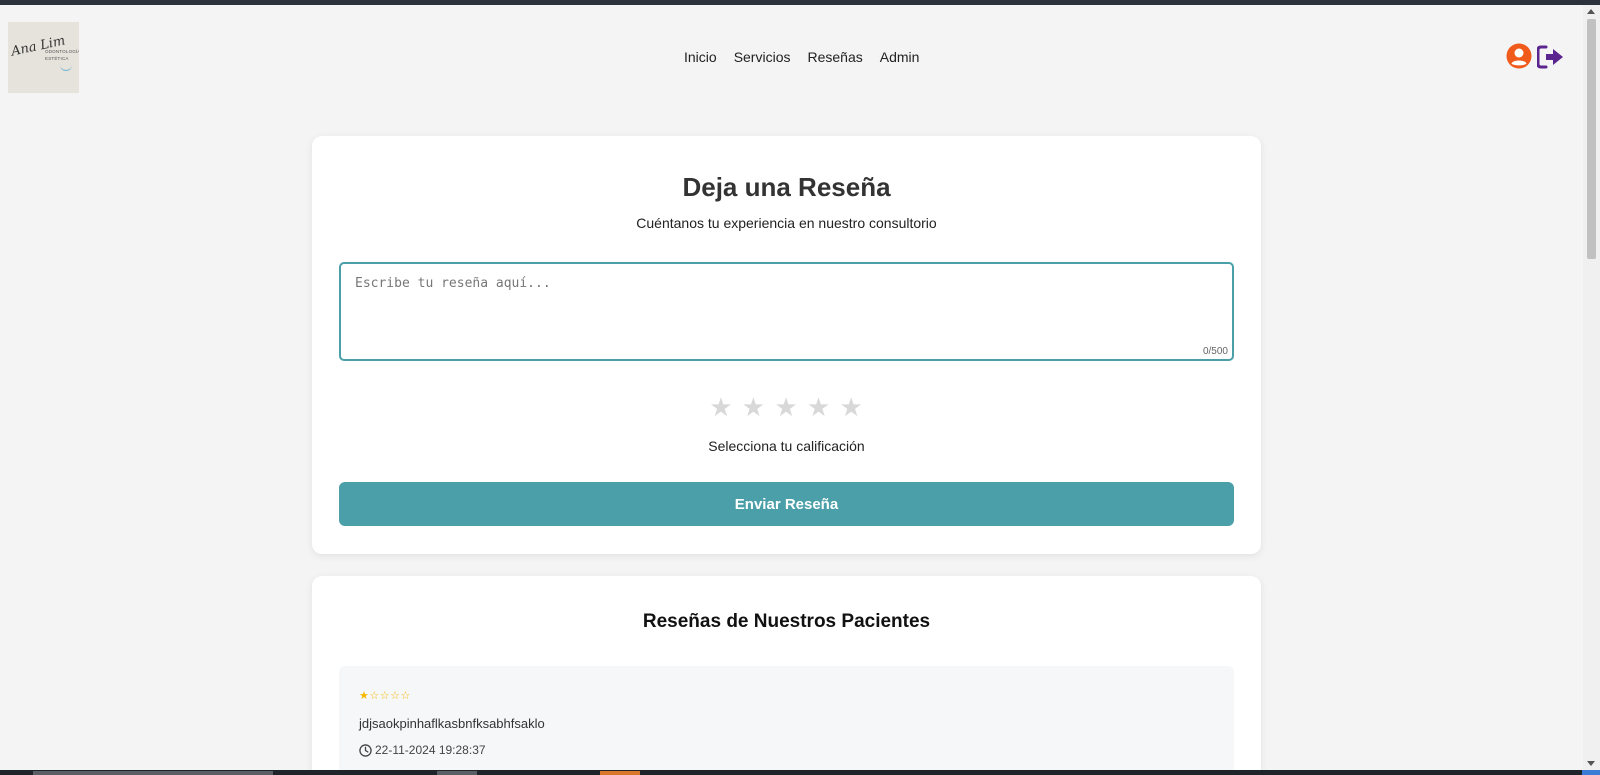  I want to click on char-counter: 0/500, so click(1215, 351).